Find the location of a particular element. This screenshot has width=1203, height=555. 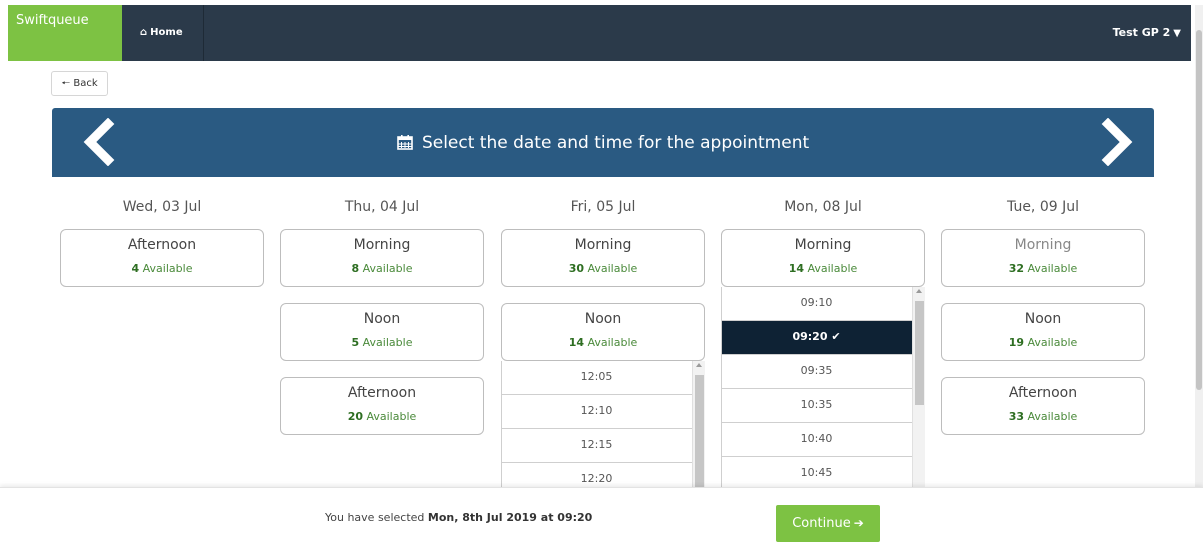

slot-noon: Noon 14 Available is located at coordinates (603, 332).